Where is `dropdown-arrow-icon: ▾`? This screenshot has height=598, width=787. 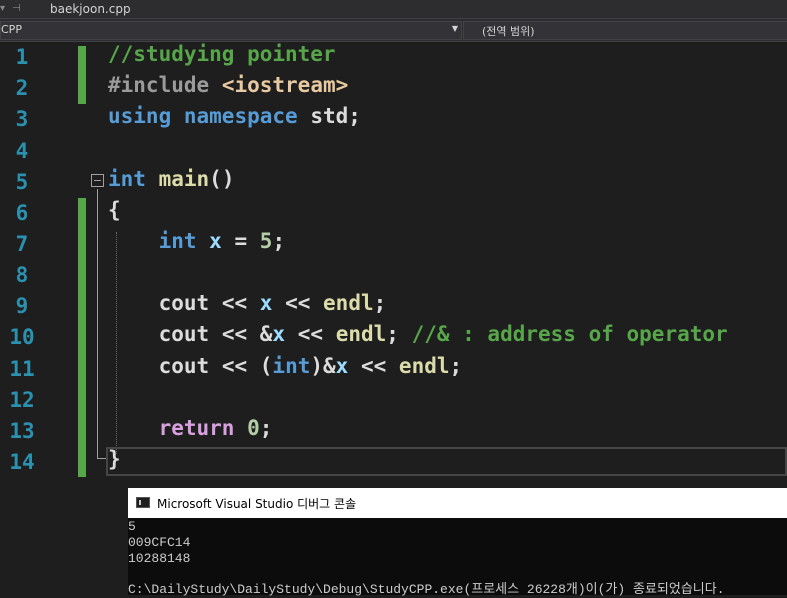
dropdown-arrow-icon: ▾ is located at coordinates (2, 8).